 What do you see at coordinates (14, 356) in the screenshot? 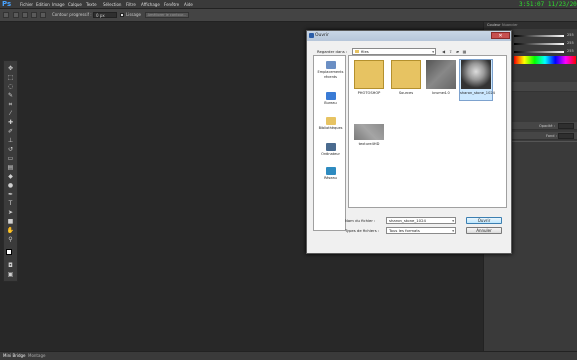
I see `tab-mini-bridge: Mini Bridge` at bounding box center [14, 356].